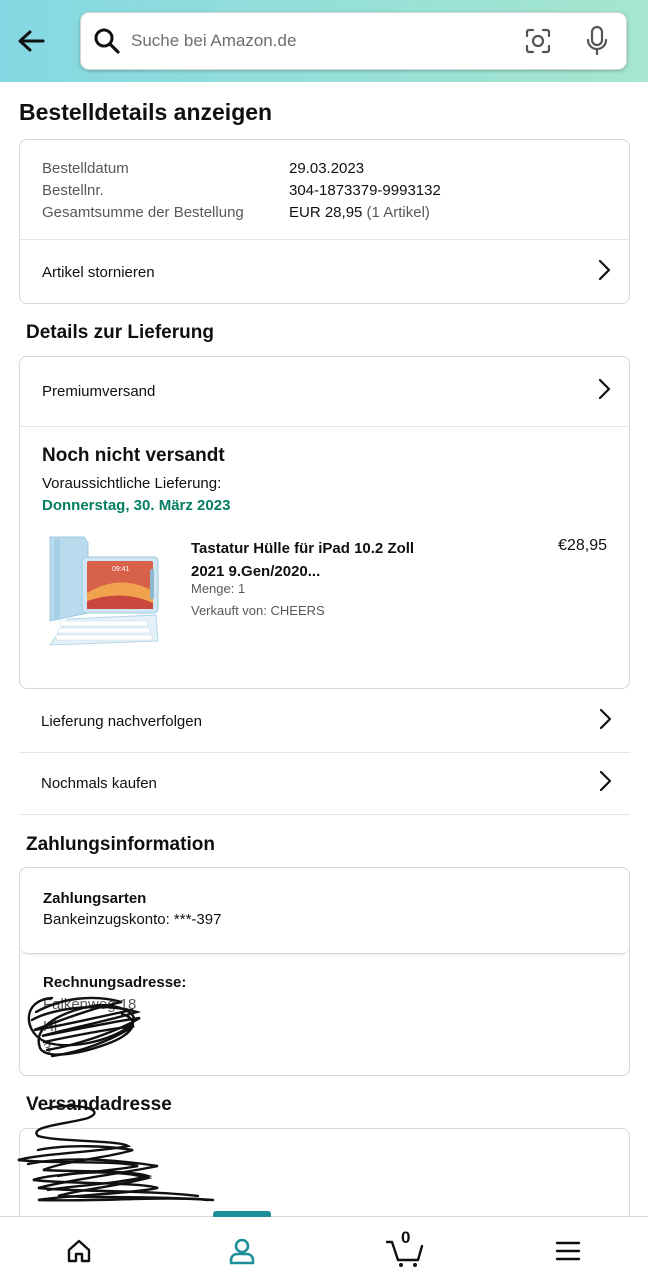 The width and height of the screenshot is (648, 1280). Describe the element at coordinates (73, 190) in the screenshot. I see `order-number-label: Bestellnr.` at that location.